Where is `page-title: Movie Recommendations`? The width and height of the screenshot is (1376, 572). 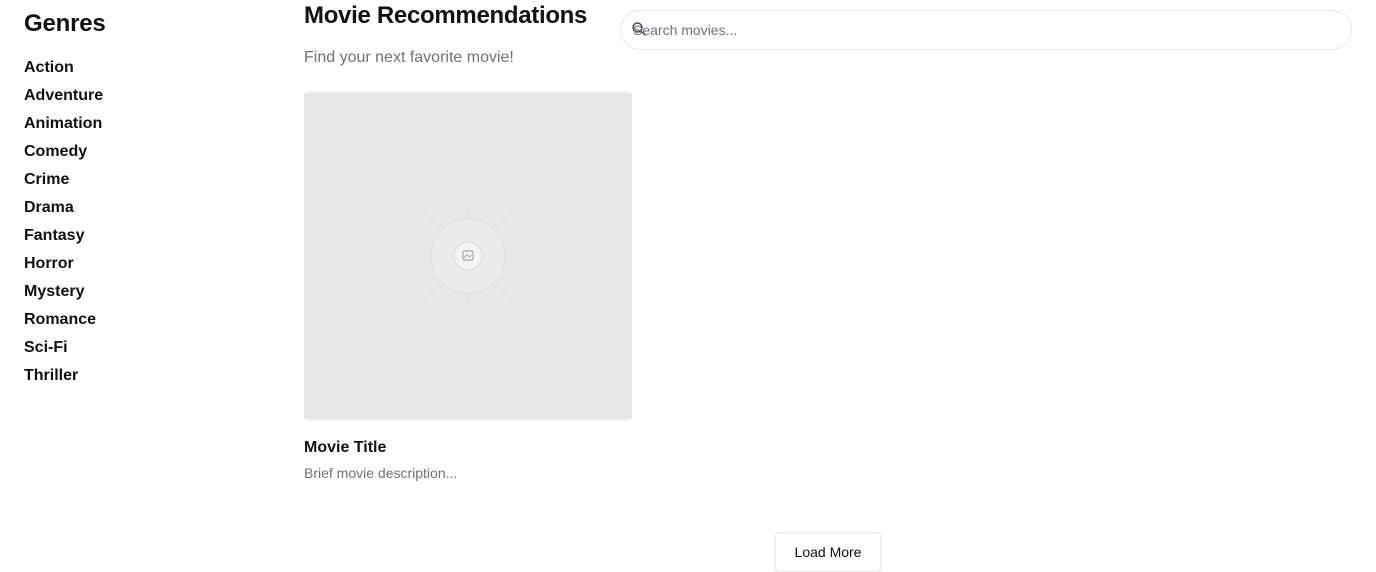
page-title: Movie Recommendations is located at coordinates (446, 15).